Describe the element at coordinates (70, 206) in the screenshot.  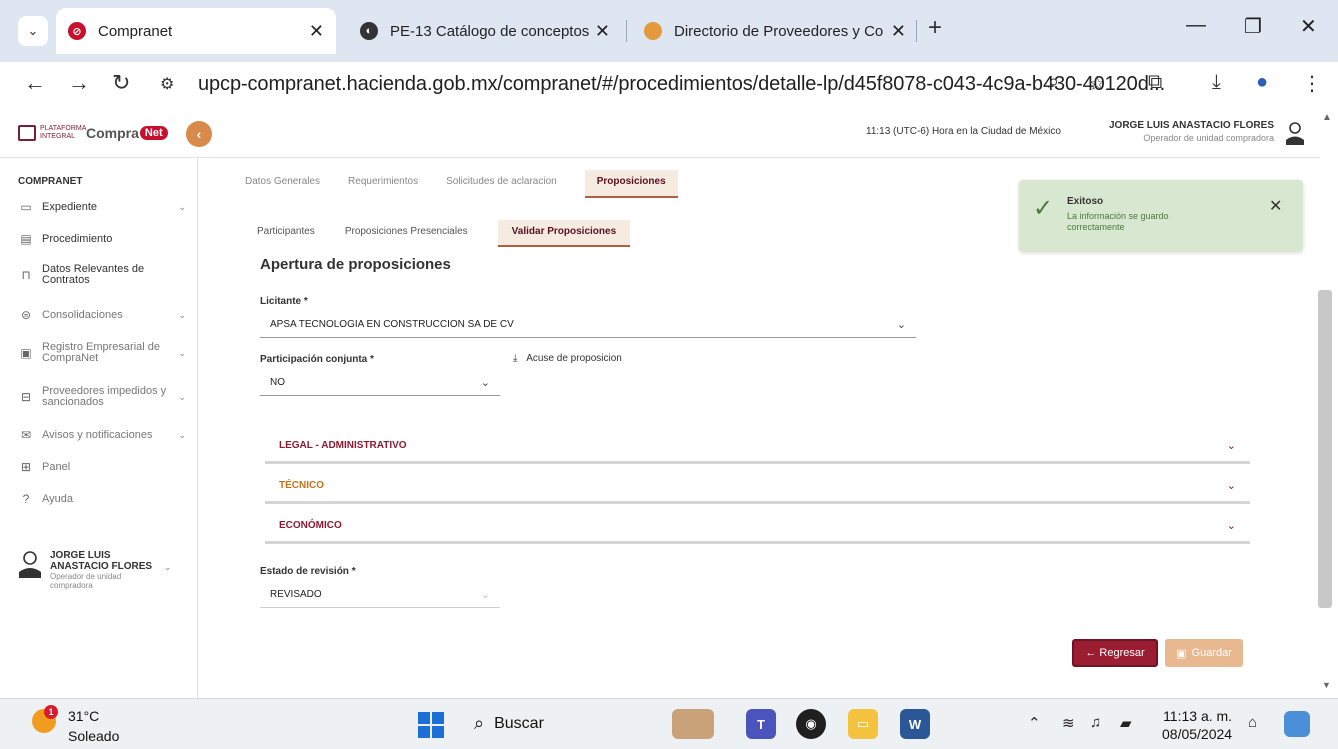
I see `sidebar-item-label: Expediente` at that location.